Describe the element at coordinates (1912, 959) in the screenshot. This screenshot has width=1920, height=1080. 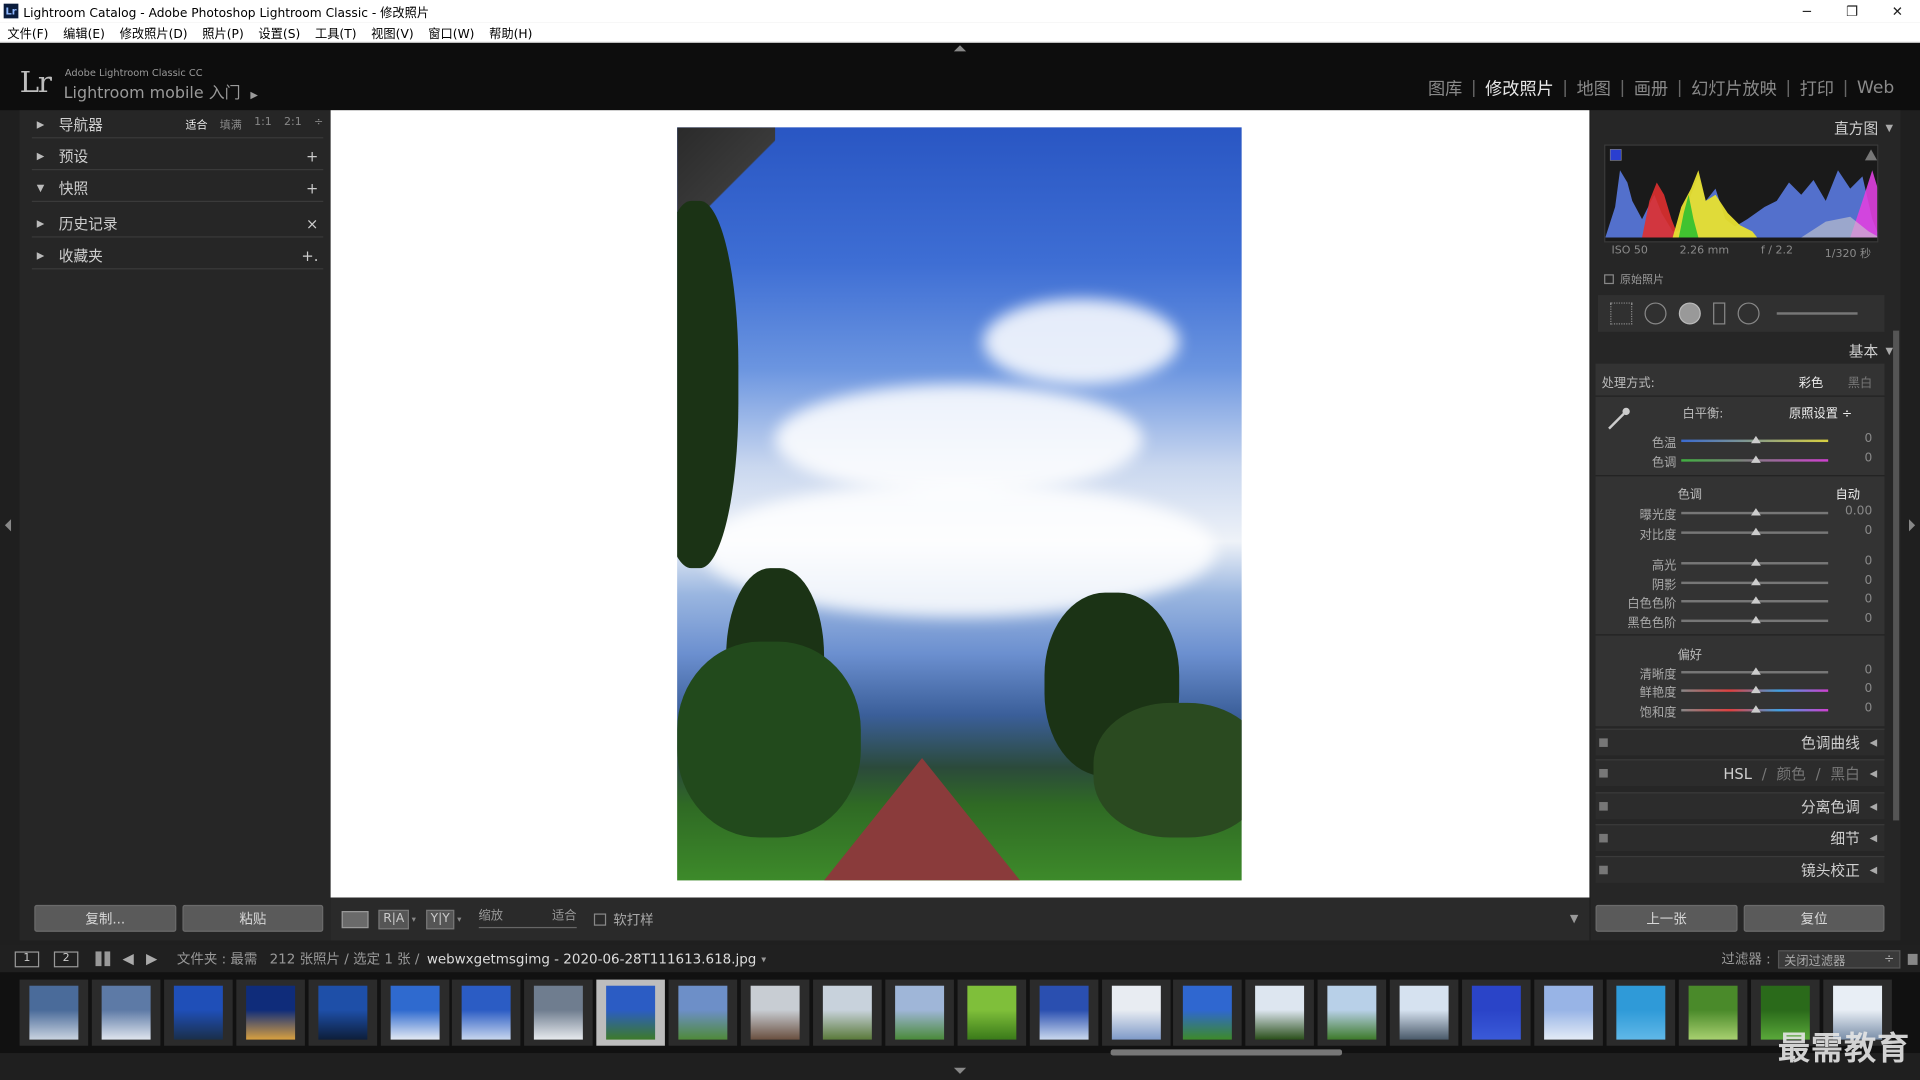
I see `filter-lock-icon` at that location.